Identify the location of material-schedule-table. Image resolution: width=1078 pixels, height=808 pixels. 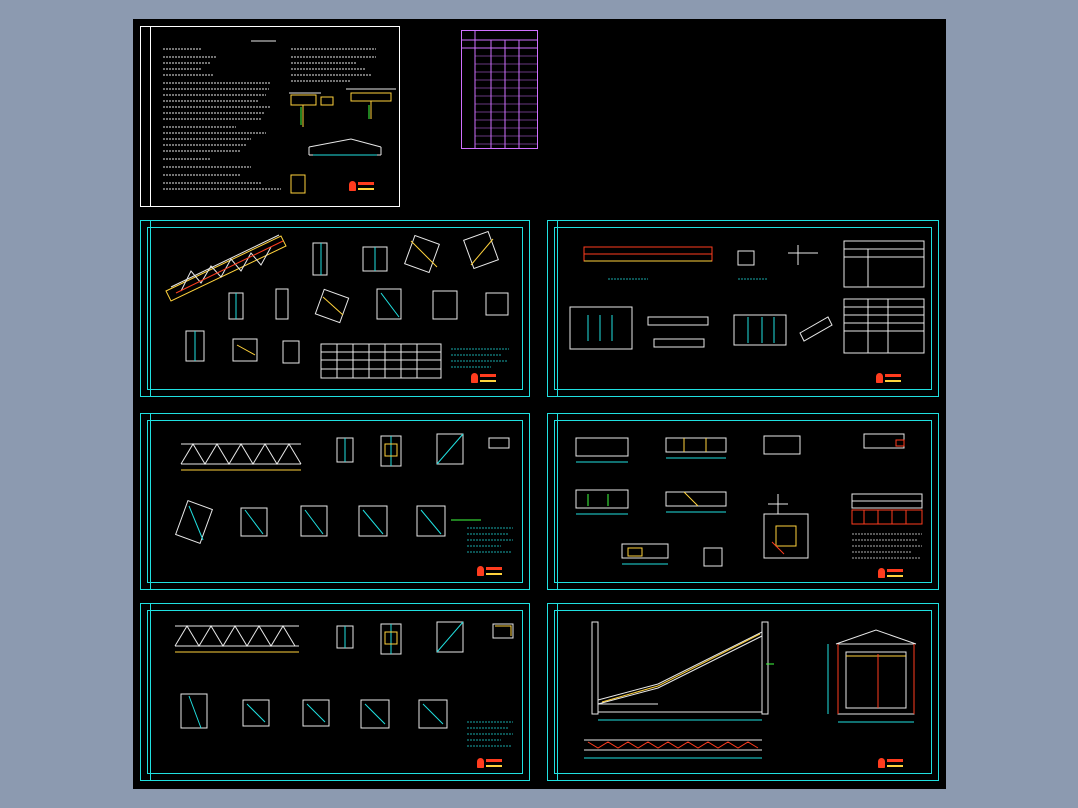
(499, 89).